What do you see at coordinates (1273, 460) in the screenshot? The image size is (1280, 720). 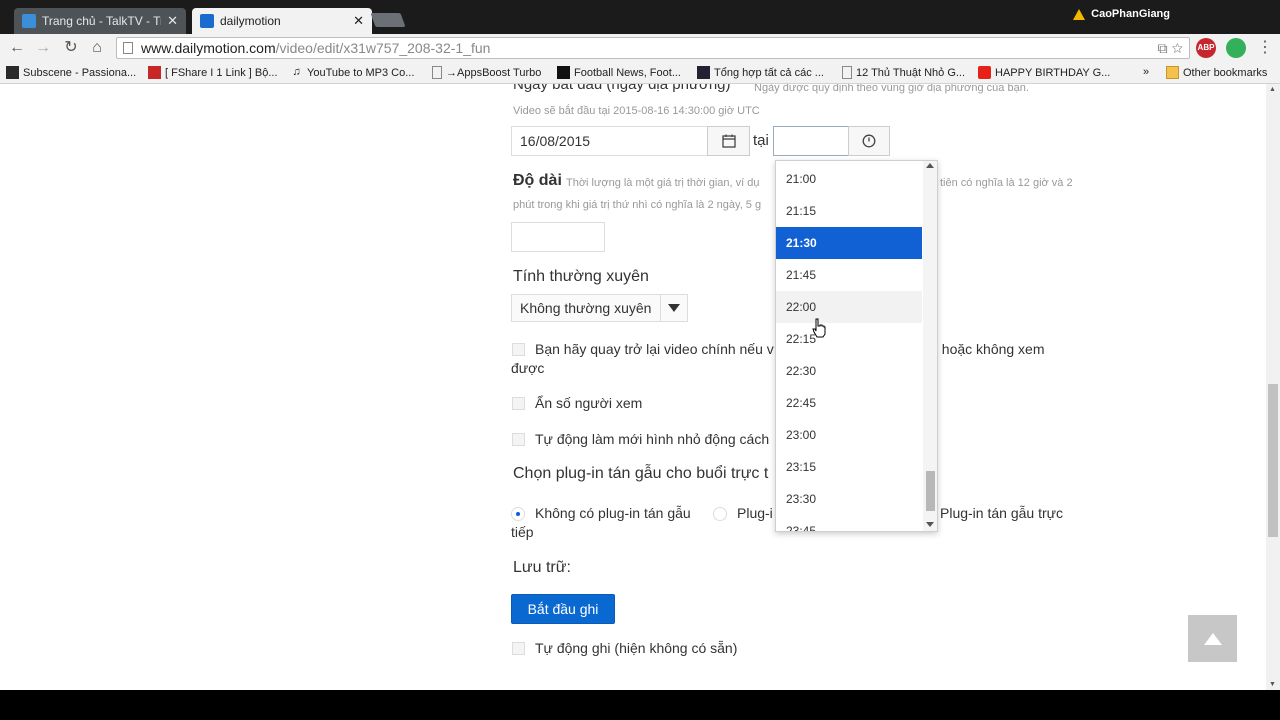 I see `page-scroll-thumb` at bounding box center [1273, 460].